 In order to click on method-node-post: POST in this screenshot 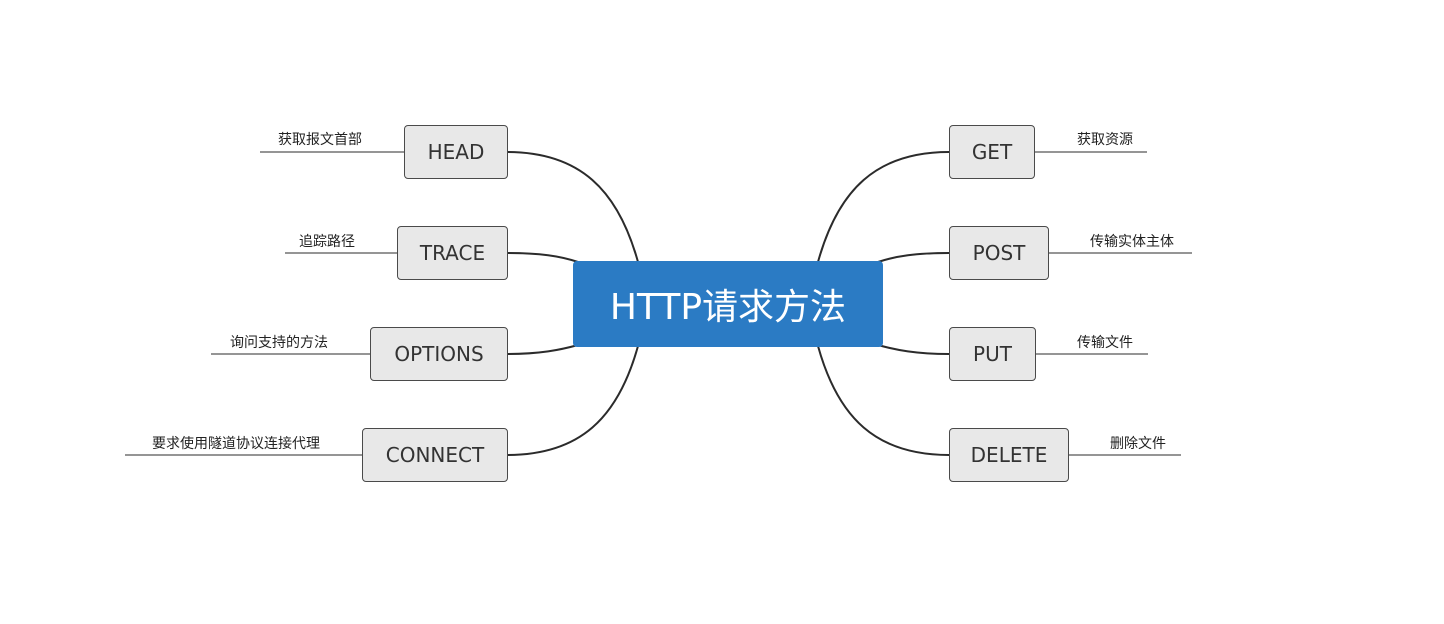, I will do `click(999, 253)`.